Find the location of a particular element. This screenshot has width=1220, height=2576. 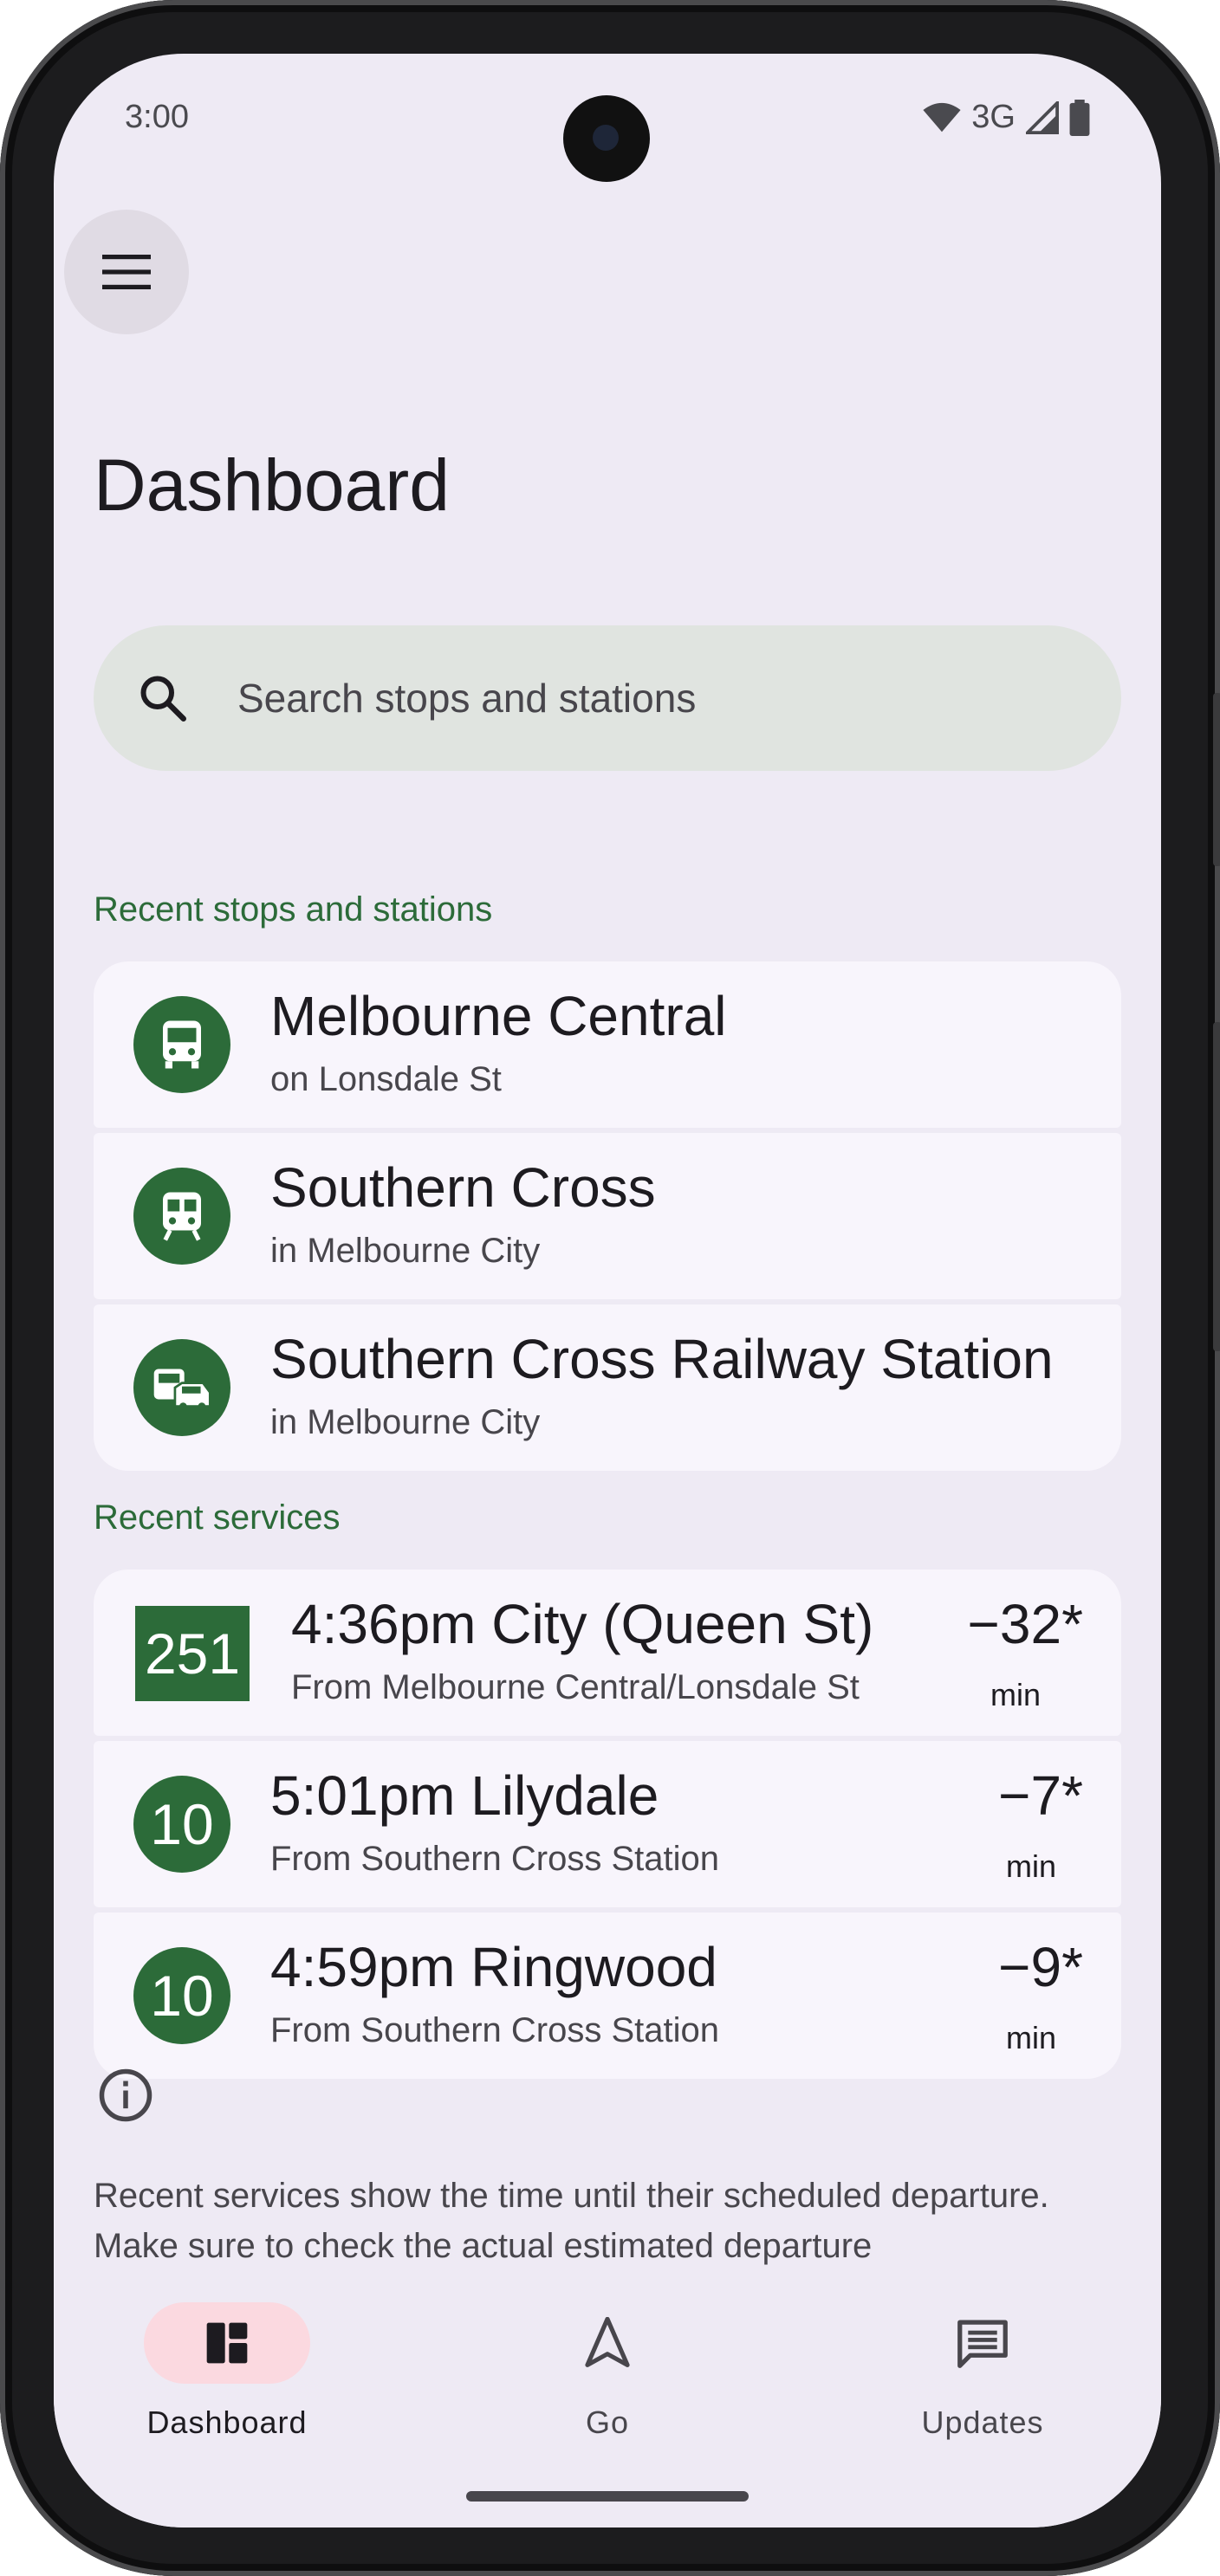

train-icon is located at coordinates (181, 1216).